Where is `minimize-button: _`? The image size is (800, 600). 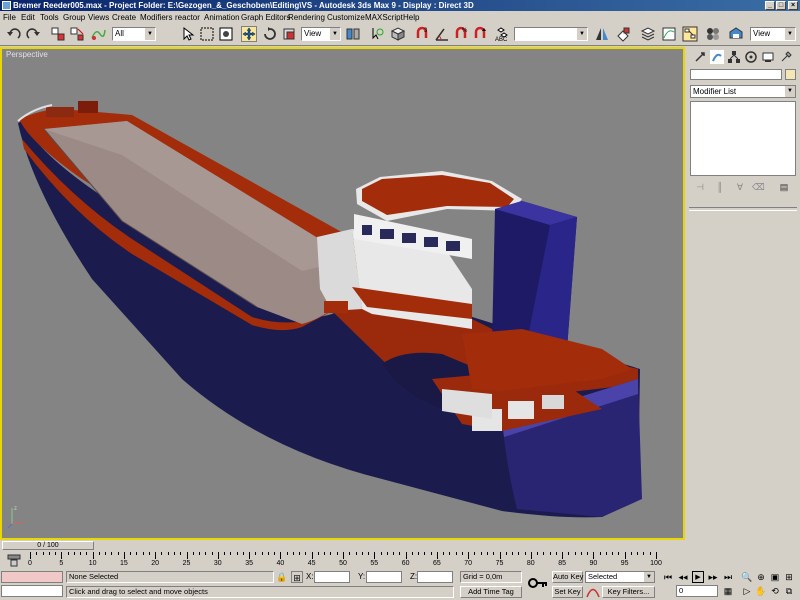 minimize-button: _ is located at coordinates (770, 5).